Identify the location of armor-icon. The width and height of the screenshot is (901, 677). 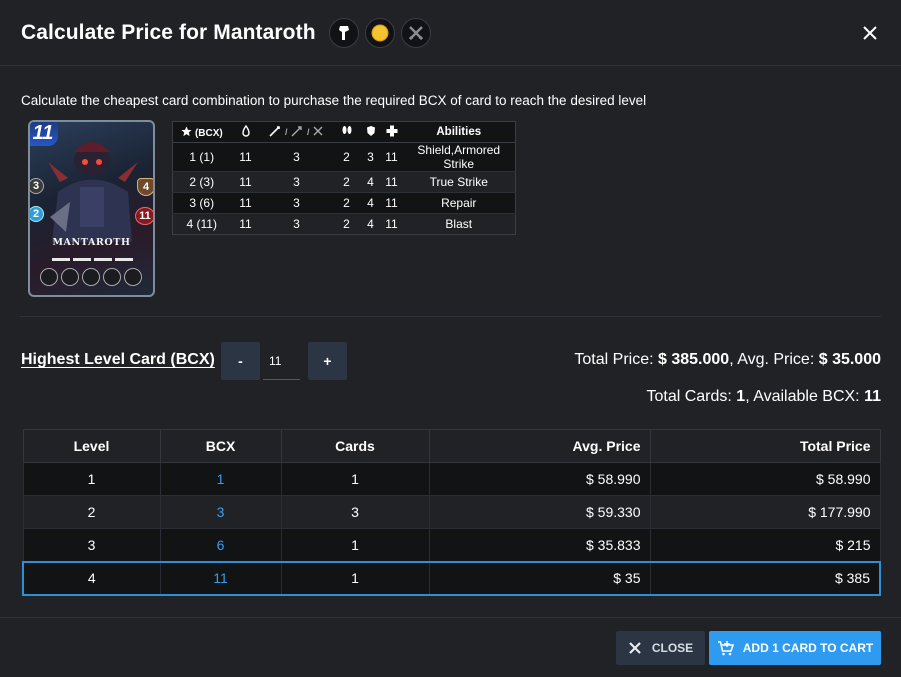
(370, 130).